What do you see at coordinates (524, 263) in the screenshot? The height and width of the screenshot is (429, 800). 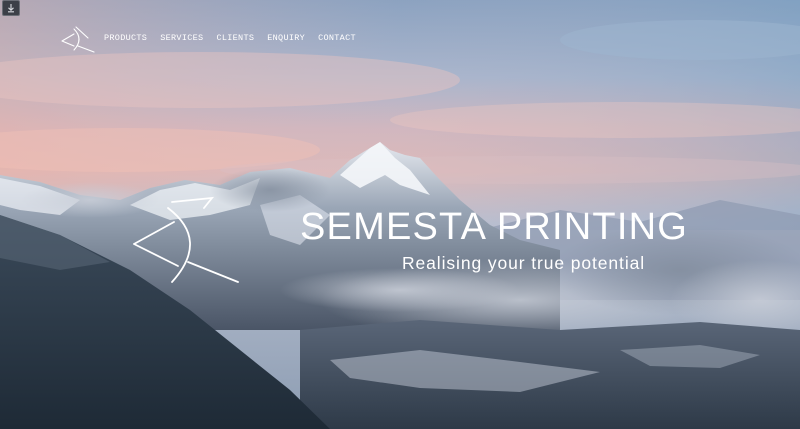 I see `brand-tagline: Realising your true potential` at bounding box center [524, 263].